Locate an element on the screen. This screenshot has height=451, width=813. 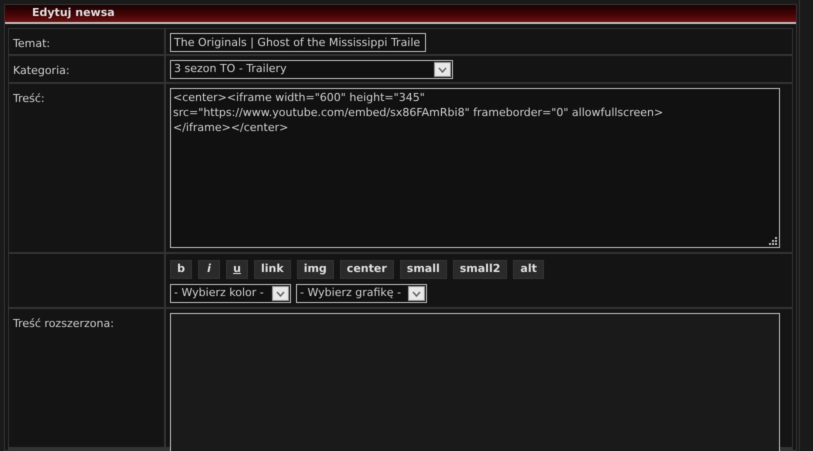
format-button: small2 is located at coordinates (480, 269).